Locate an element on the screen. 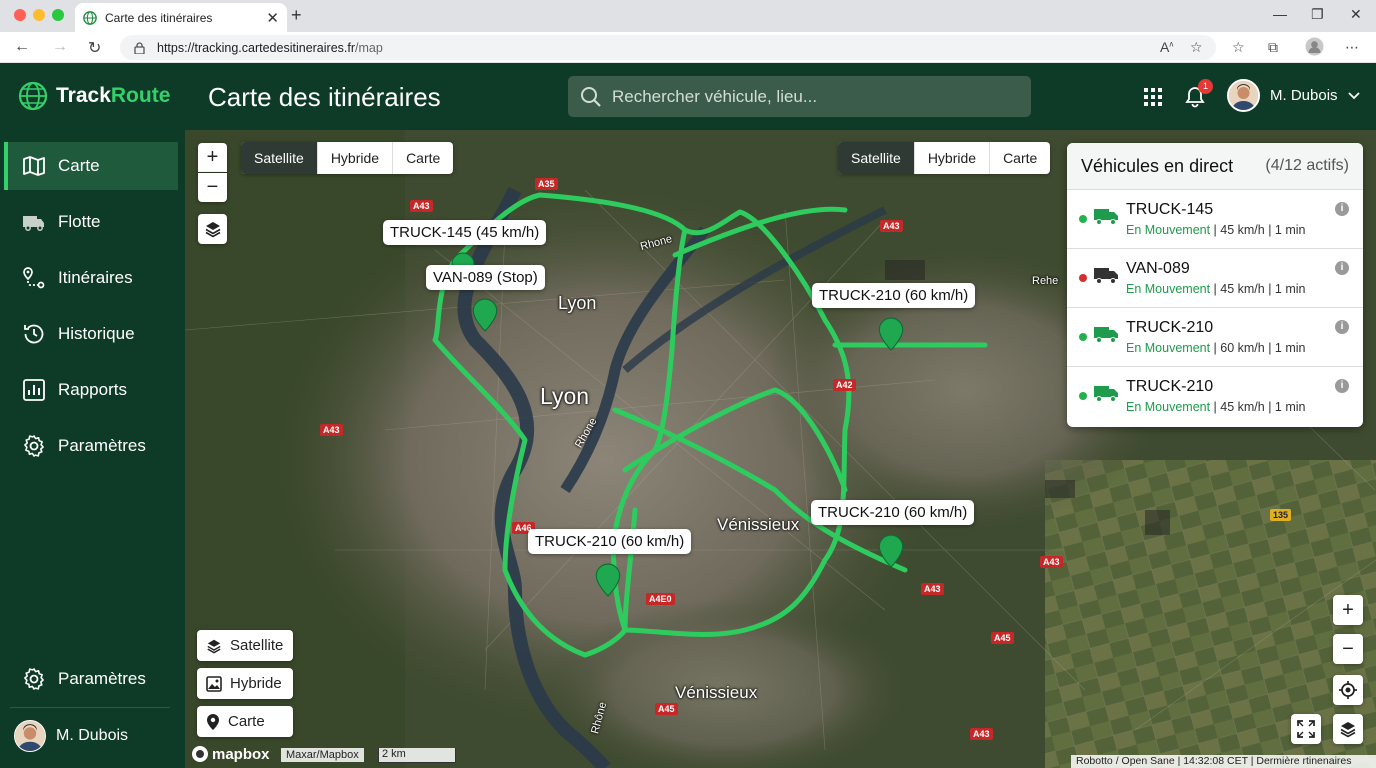  back-arrow-icon: ← is located at coordinates (22, 47).